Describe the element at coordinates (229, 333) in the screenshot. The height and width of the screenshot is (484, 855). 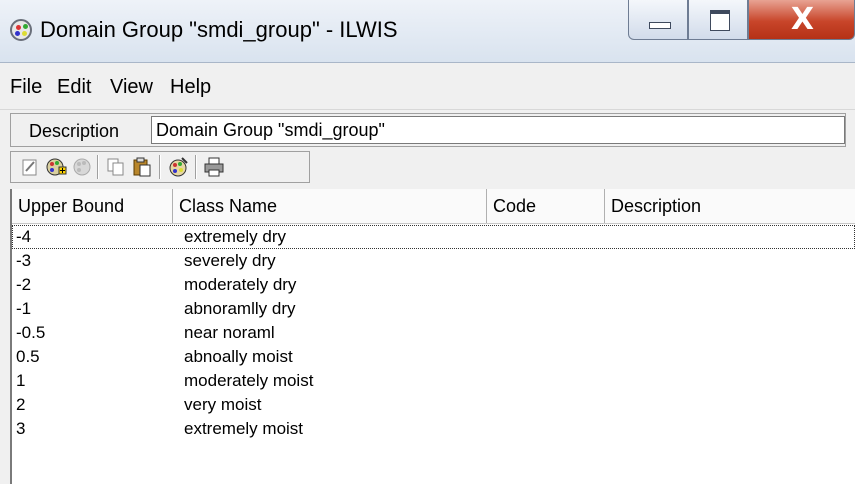
I see `class-name-cell: near noraml` at that location.